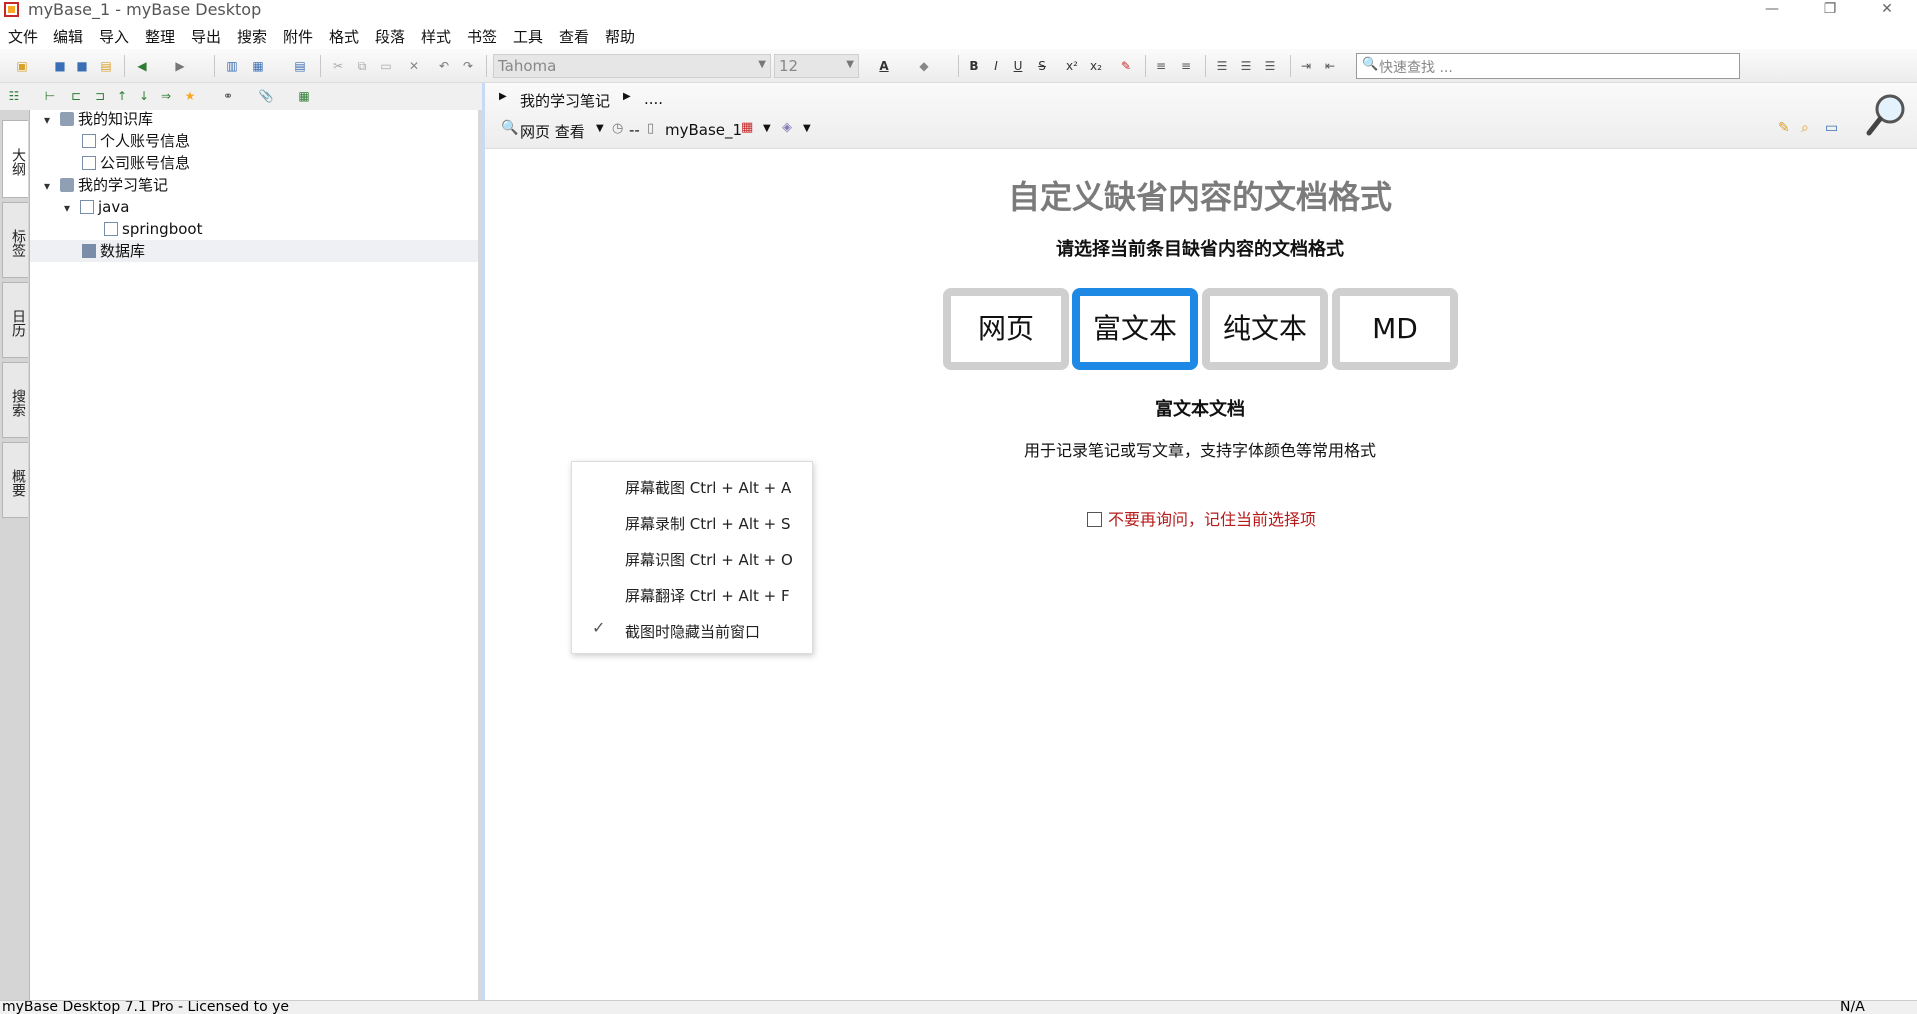  Describe the element at coordinates (15, 159) in the screenshot. I see `tab-outline: 大纲` at that location.